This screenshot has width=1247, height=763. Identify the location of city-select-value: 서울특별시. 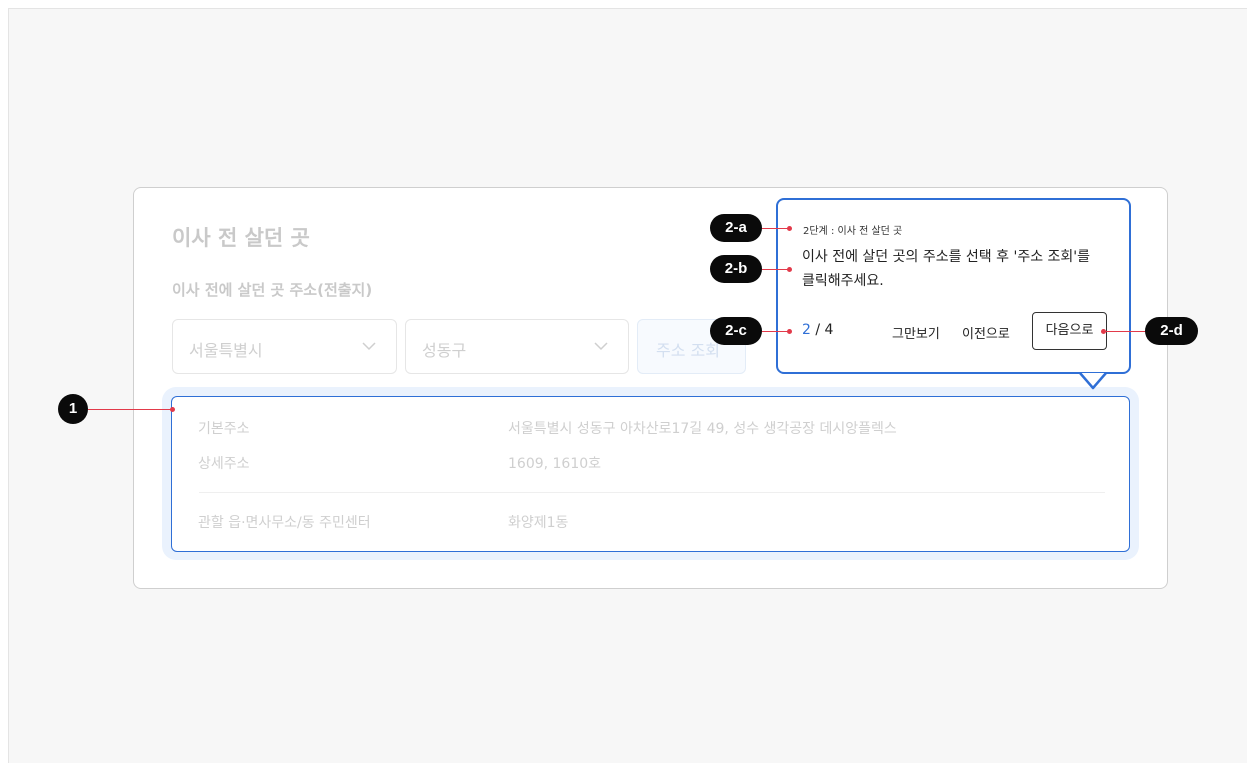
(226, 350).